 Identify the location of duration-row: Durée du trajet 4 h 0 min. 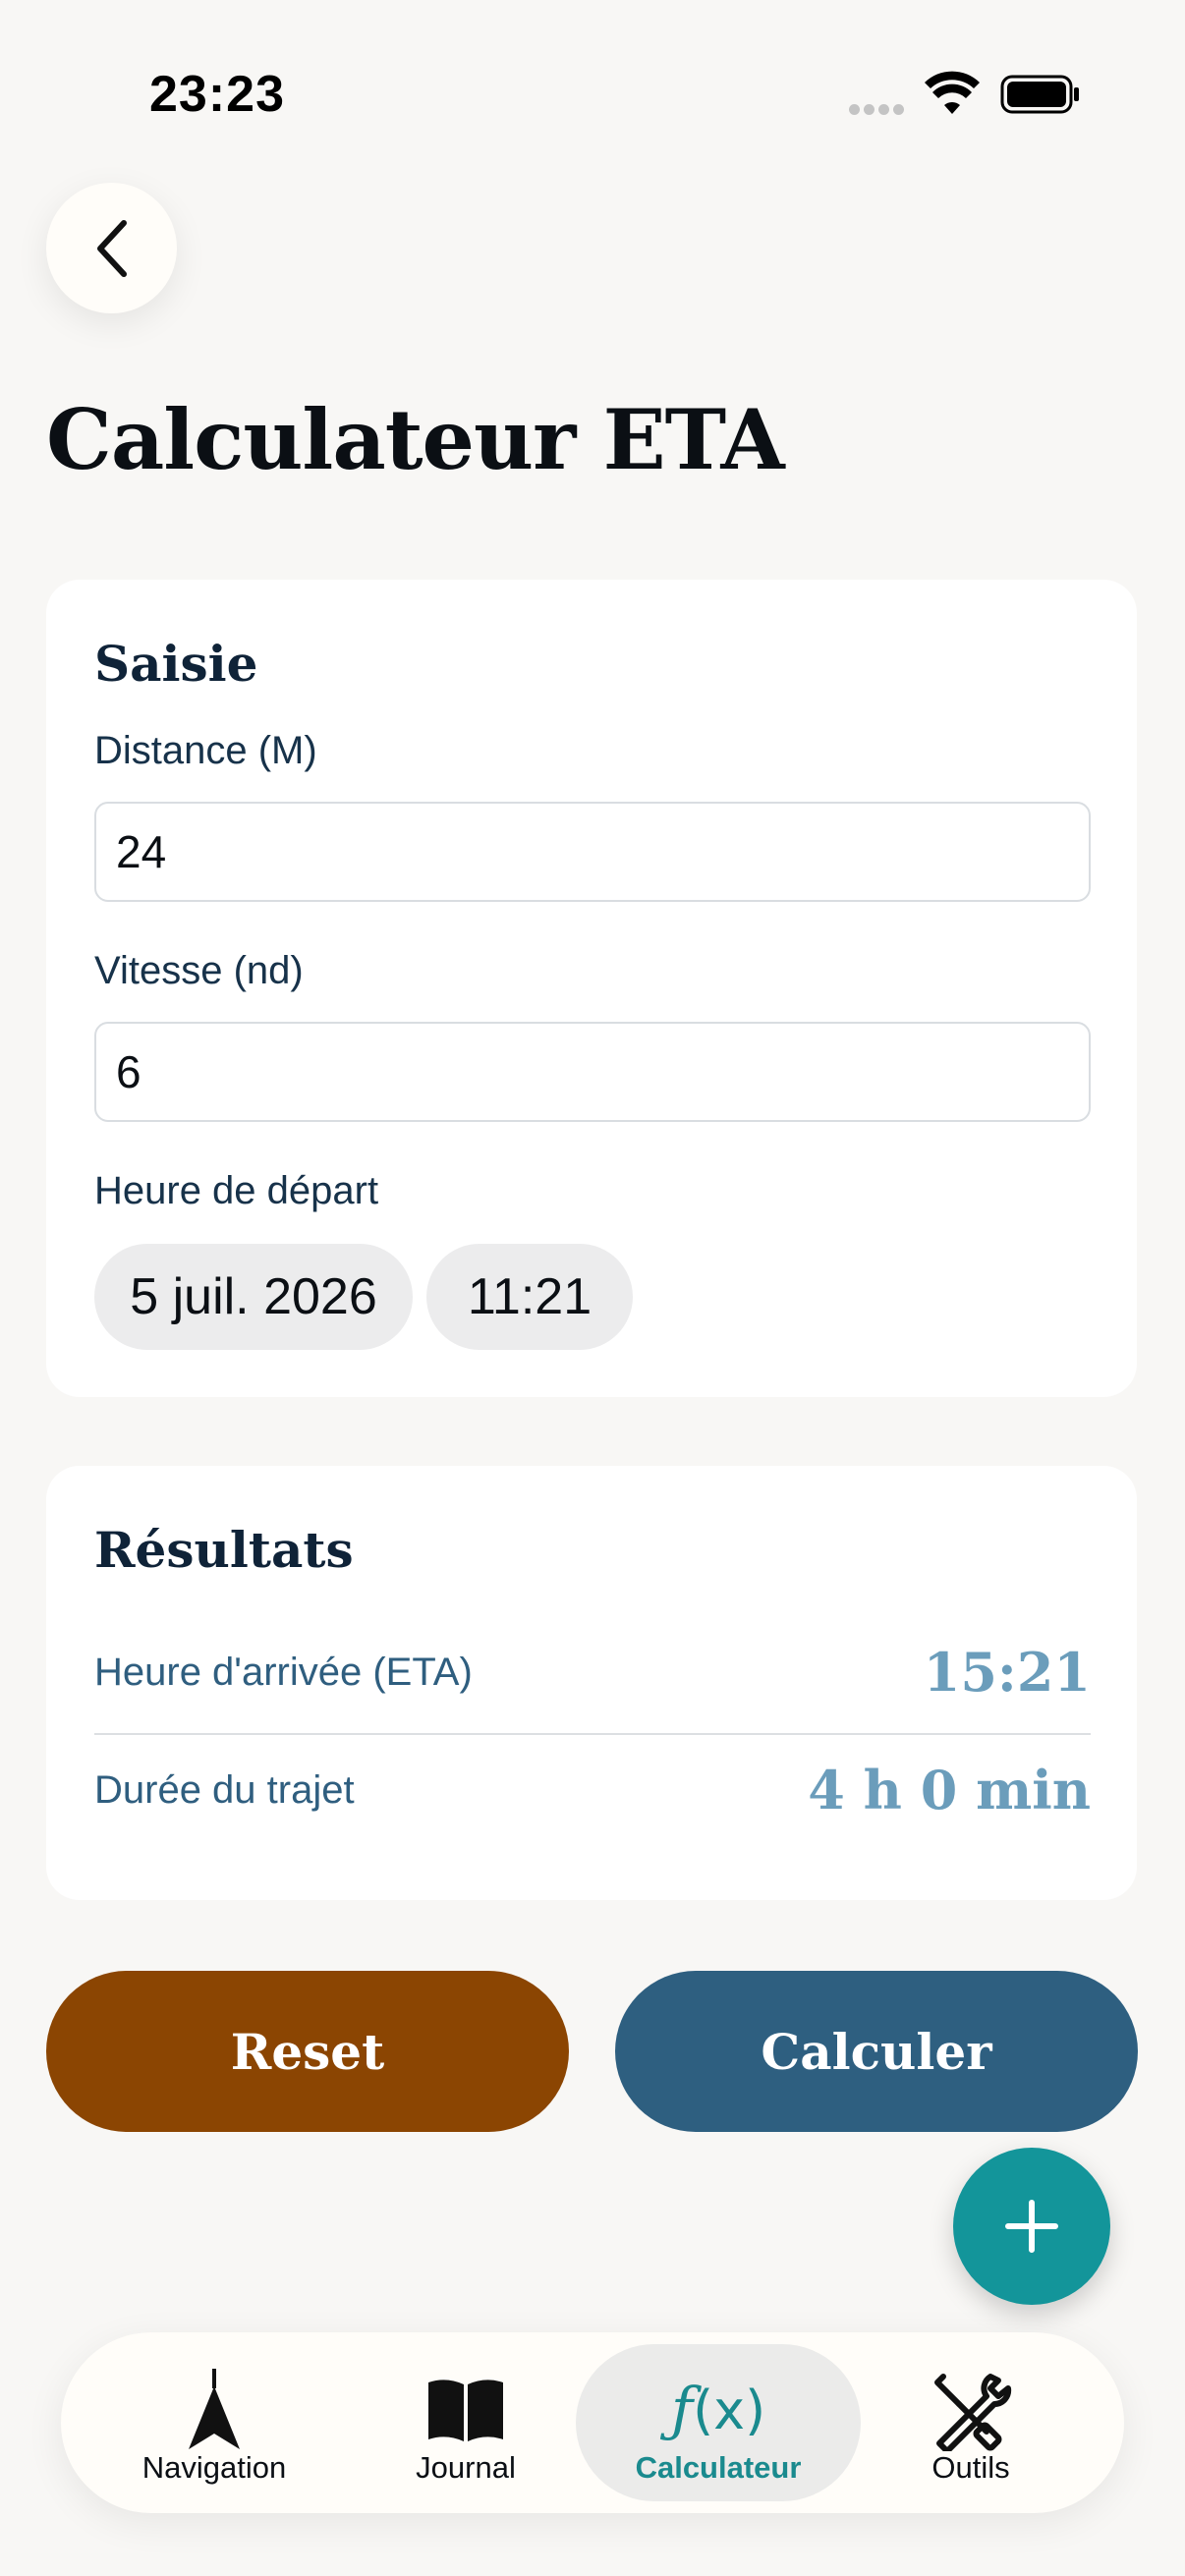
(592, 1805).